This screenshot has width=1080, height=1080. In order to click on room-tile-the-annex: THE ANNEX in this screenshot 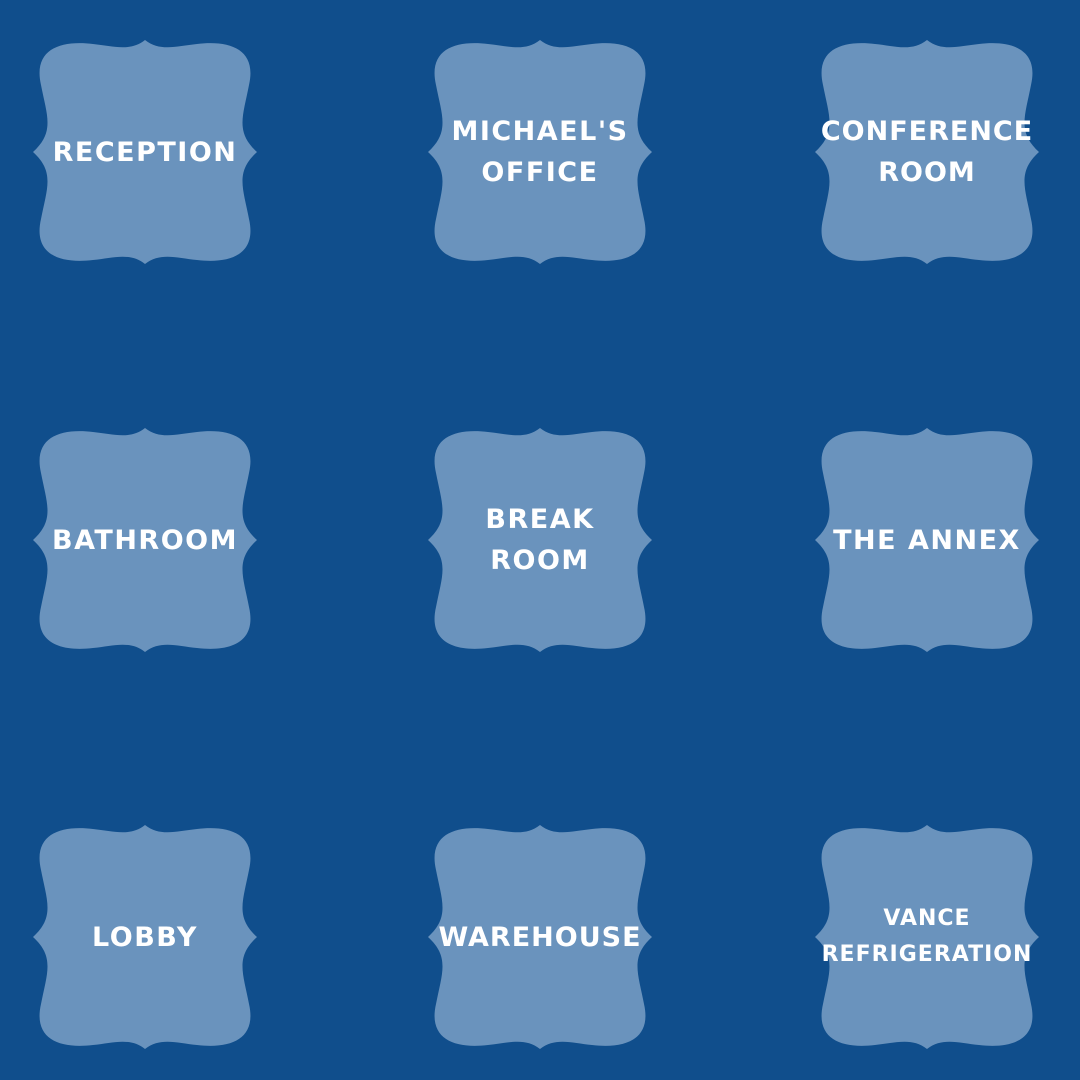, I will do `click(927, 540)`.